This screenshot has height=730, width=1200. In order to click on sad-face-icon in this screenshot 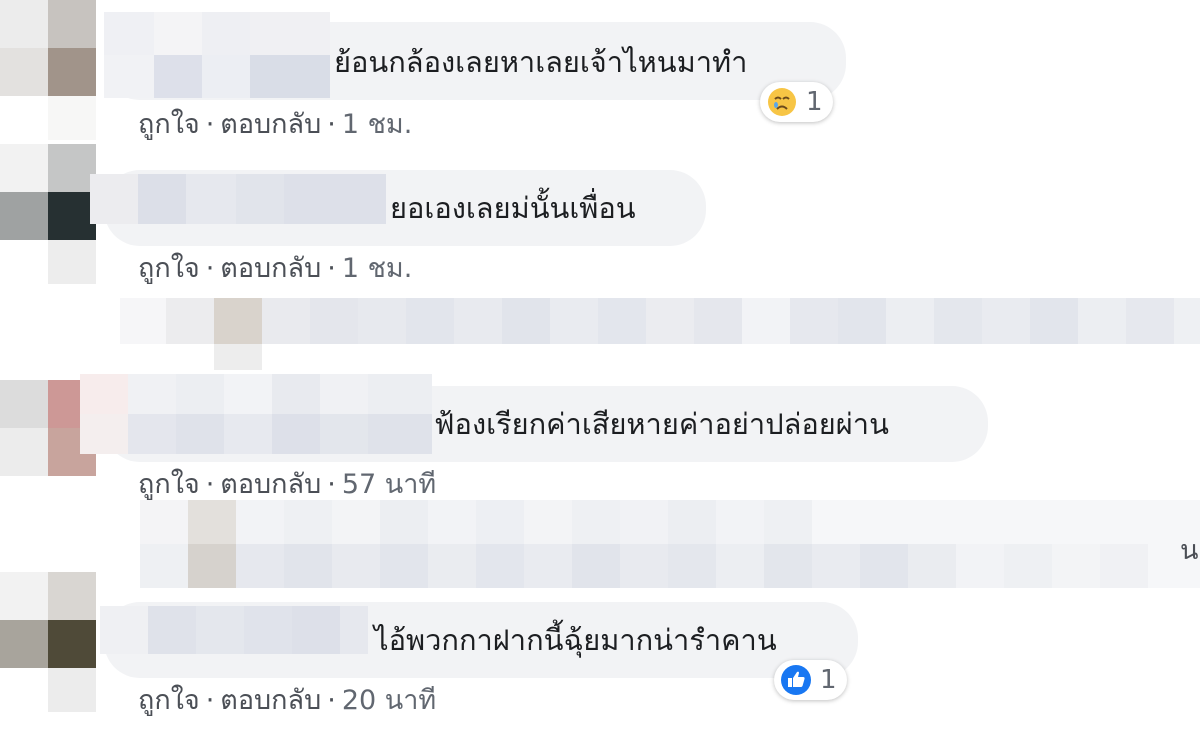, I will do `click(782, 102)`.